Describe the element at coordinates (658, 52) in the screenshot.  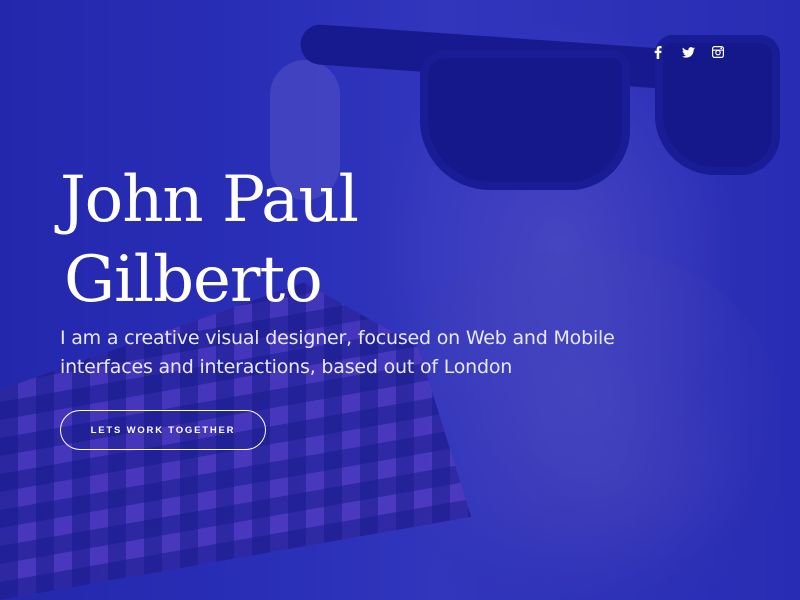
I see `facebook-icon` at that location.